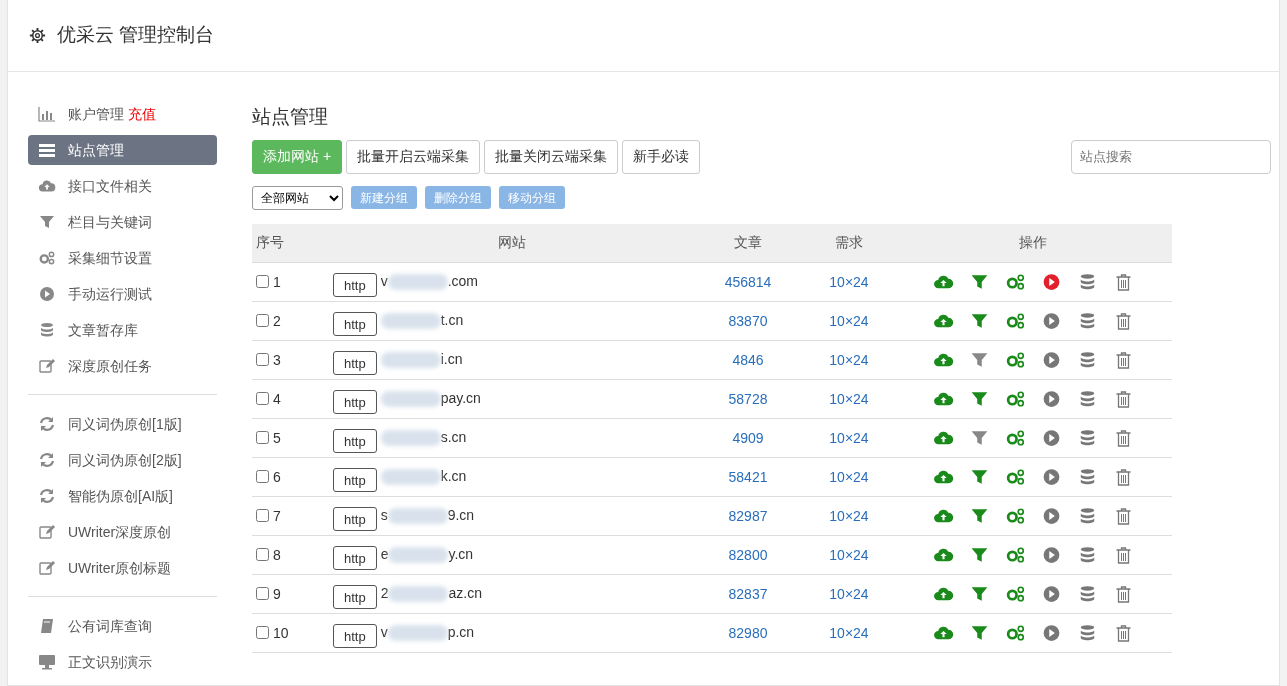 The width and height of the screenshot is (1287, 686). I want to click on sidebar-item: UWriter深度原创, so click(122, 532).